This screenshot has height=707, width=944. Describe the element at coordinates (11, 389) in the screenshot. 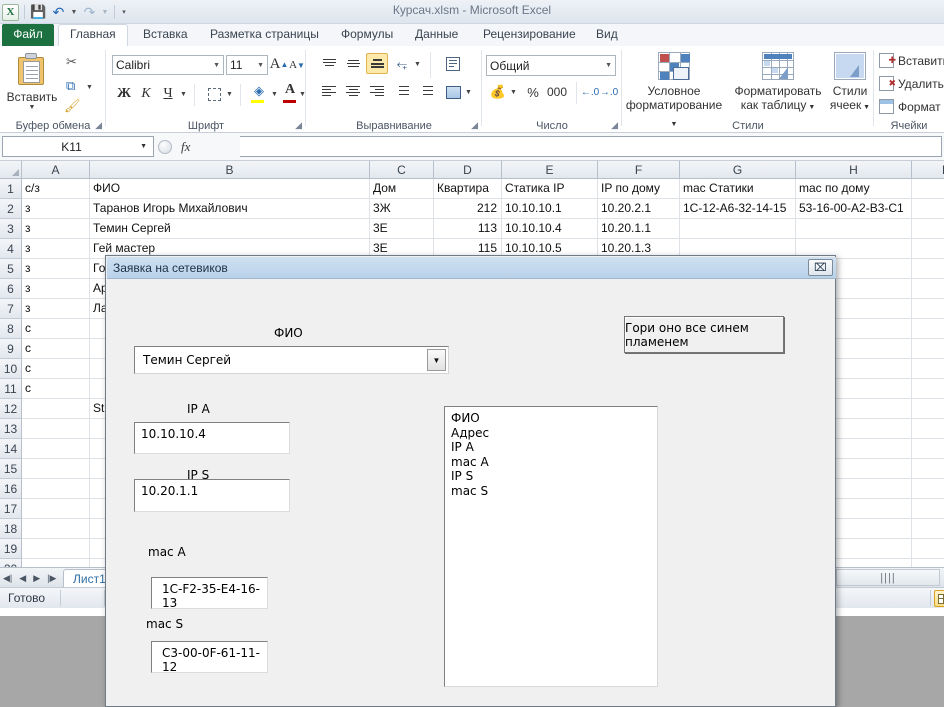

I see `row-header-11: 11` at that location.